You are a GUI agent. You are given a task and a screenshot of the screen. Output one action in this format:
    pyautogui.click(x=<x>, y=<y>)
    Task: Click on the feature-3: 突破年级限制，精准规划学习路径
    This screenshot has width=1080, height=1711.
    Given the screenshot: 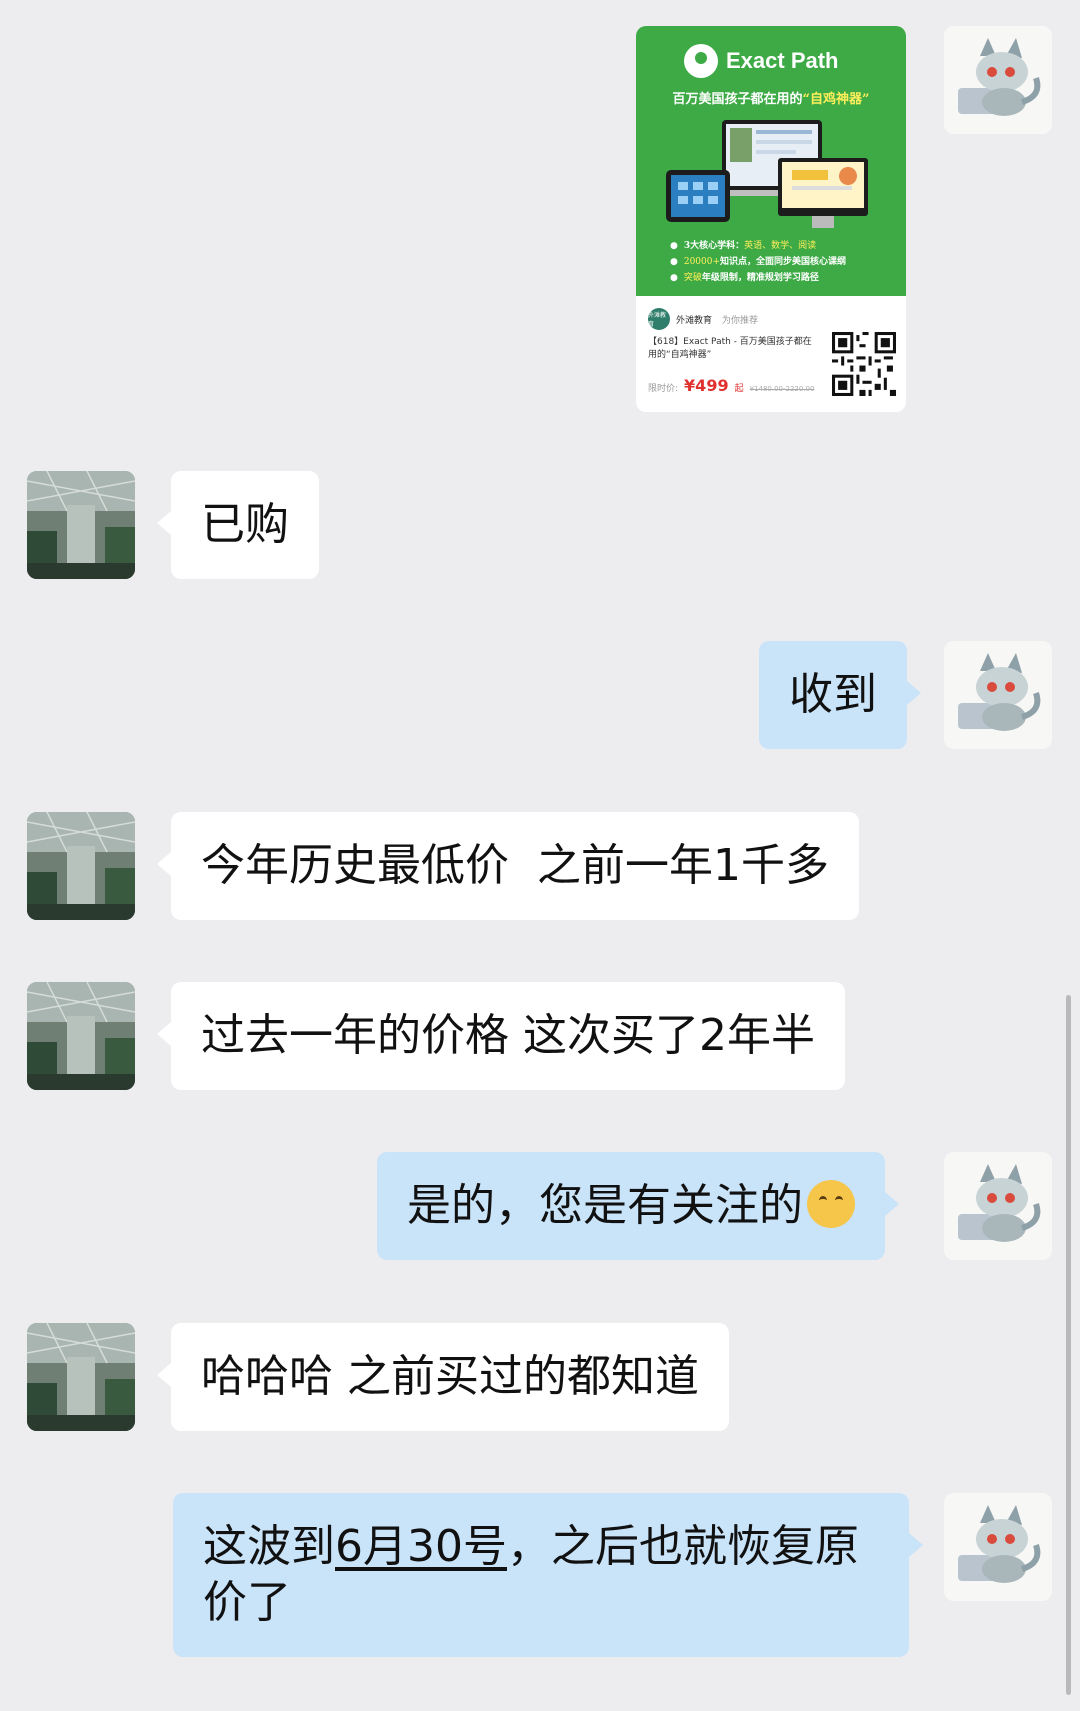 What is the action you would take?
    pyautogui.click(x=744, y=278)
    